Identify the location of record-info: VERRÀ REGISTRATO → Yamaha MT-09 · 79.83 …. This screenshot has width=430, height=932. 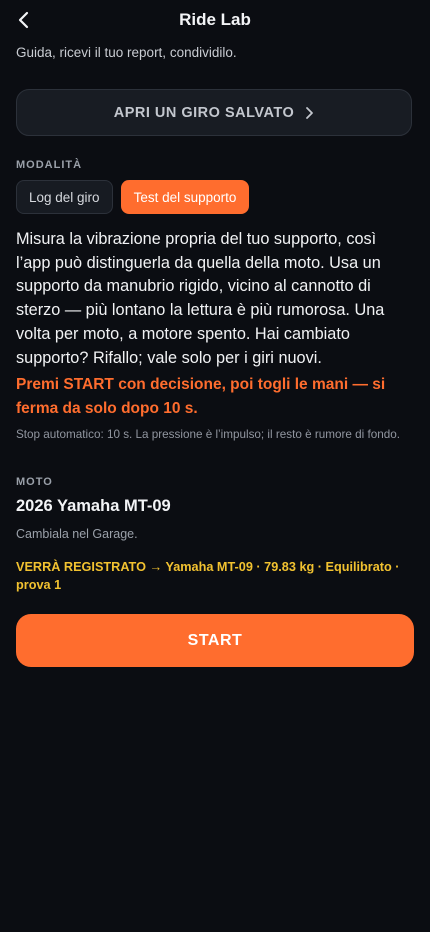
(208, 576).